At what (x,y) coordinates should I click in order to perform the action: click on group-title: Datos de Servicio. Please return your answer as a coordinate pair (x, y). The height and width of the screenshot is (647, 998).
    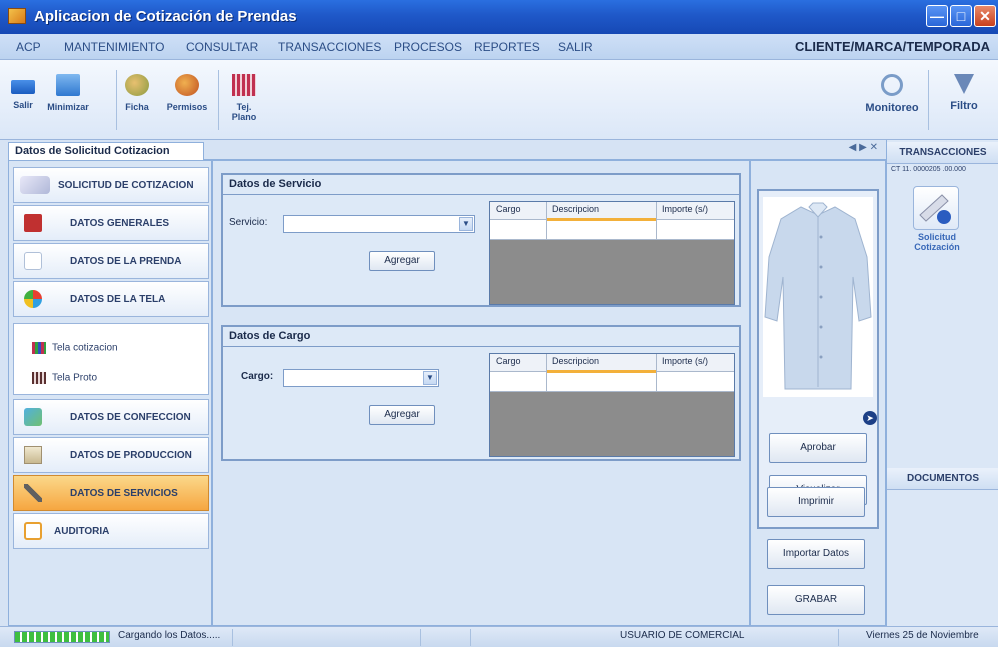
    Looking at the image, I should click on (481, 185).